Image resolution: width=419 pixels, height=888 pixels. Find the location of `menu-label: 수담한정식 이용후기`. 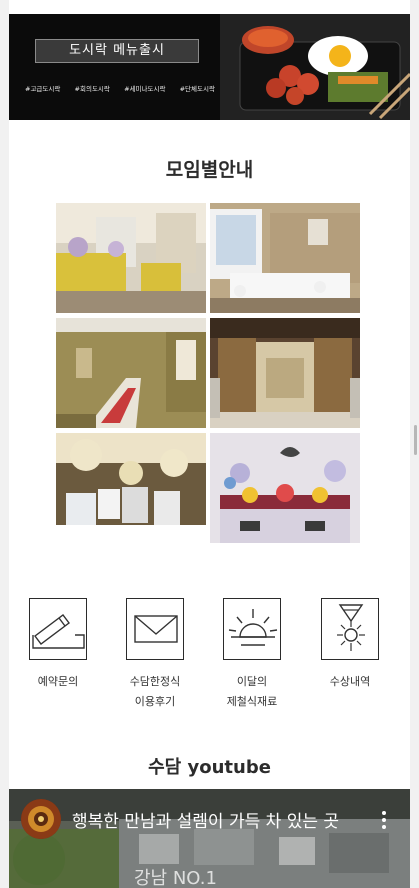

menu-label: 수담한정식 이용후기 is located at coordinates (155, 691).